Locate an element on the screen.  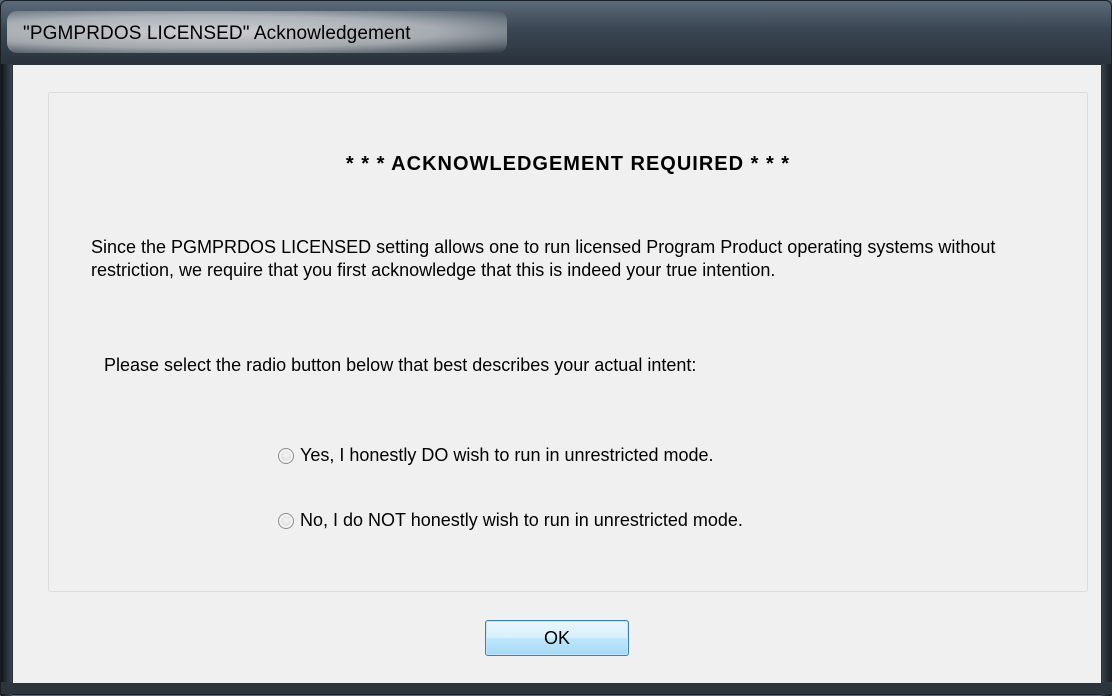
title-bar: "PGMPRDOS LICENSED" Acknowledgement is located at coordinates (556, 32).